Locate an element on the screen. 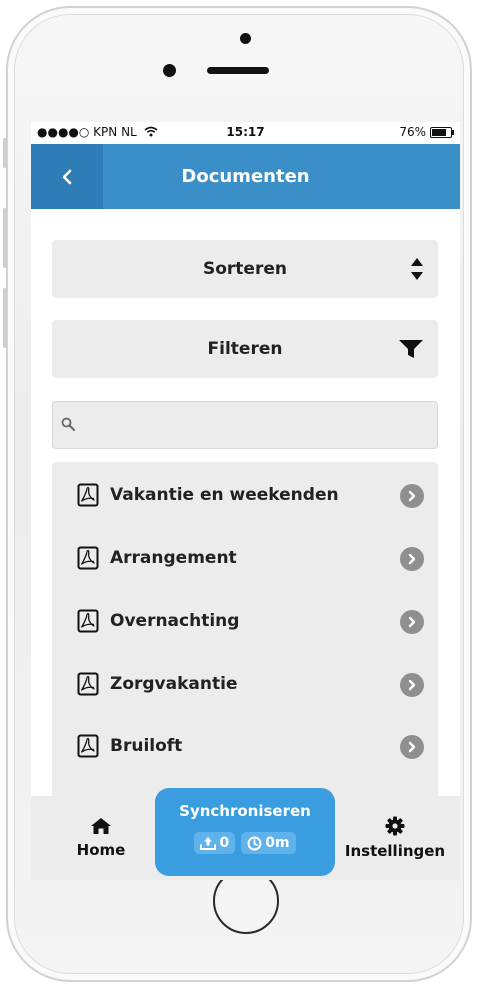 The height and width of the screenshot is (988, 479). mute-switch is located at coordinates (5, 153).